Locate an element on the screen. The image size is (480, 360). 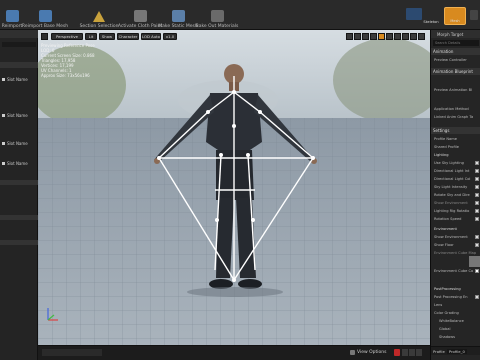
shared-profile-row: Shared Profile is located at coordinates (457, 147).